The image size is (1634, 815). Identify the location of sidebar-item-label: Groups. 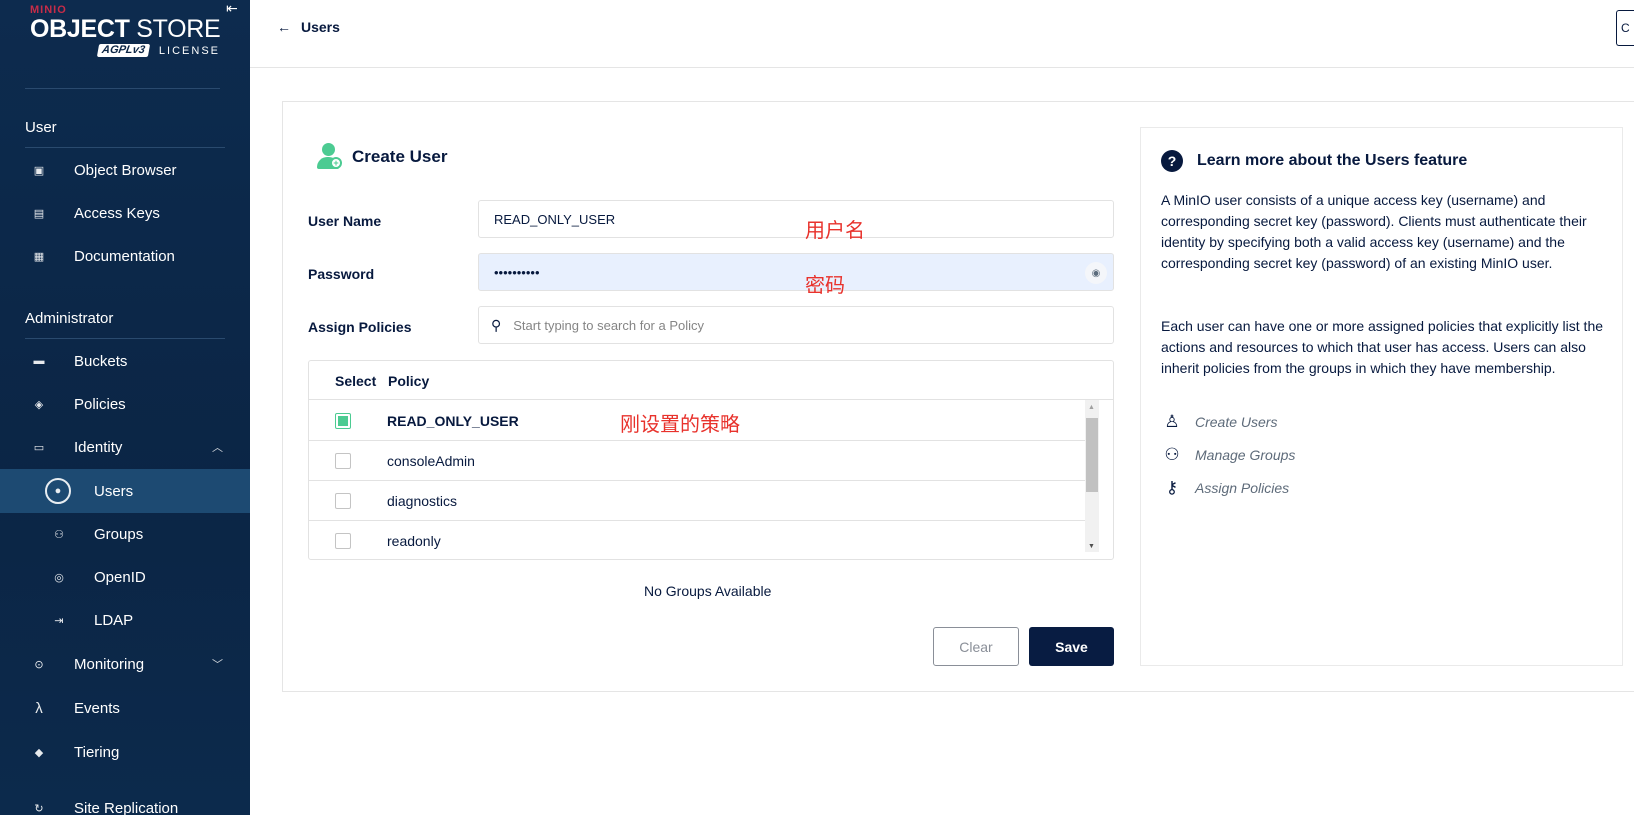
(119, 534).